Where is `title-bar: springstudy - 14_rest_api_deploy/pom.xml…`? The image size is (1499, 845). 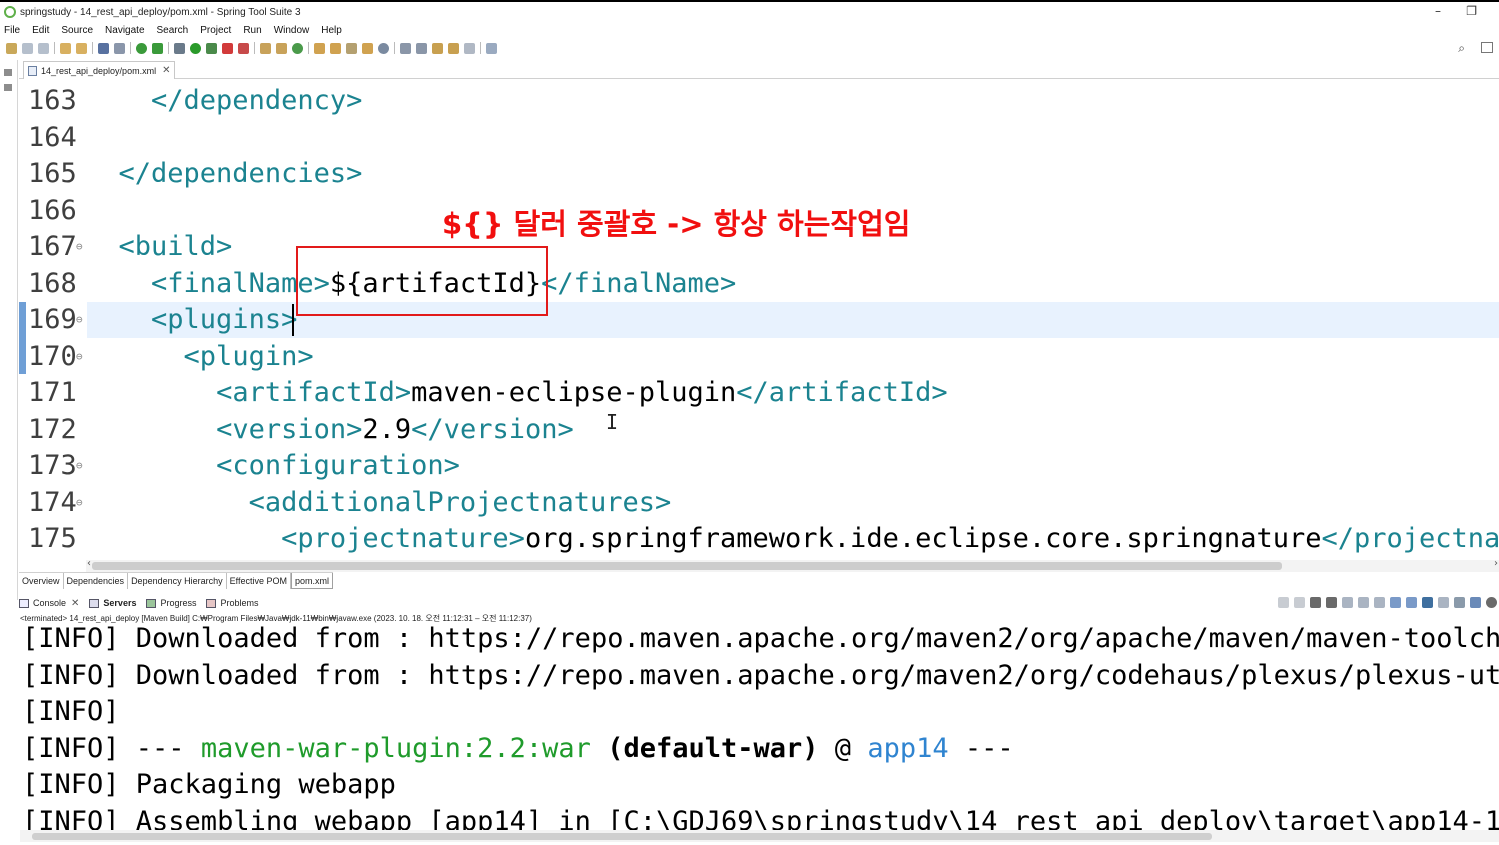 title-bar: springstudy - 14_rest_api_deploy/pom.xml… is located at coordinates (749, 12).